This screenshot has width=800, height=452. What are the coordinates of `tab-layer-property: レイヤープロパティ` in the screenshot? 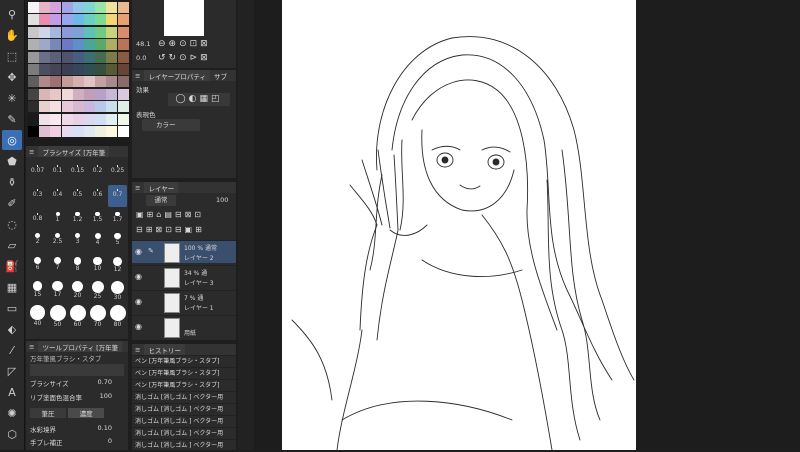 It's located at (177, 75).